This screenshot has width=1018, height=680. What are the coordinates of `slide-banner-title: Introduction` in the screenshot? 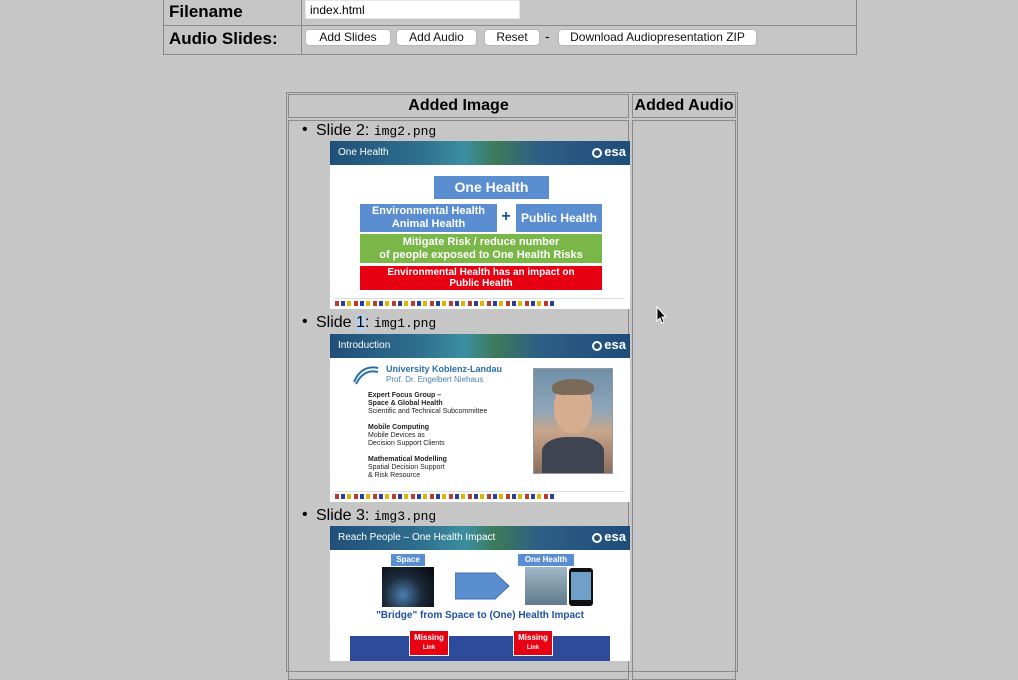 It's located at (364, 345).